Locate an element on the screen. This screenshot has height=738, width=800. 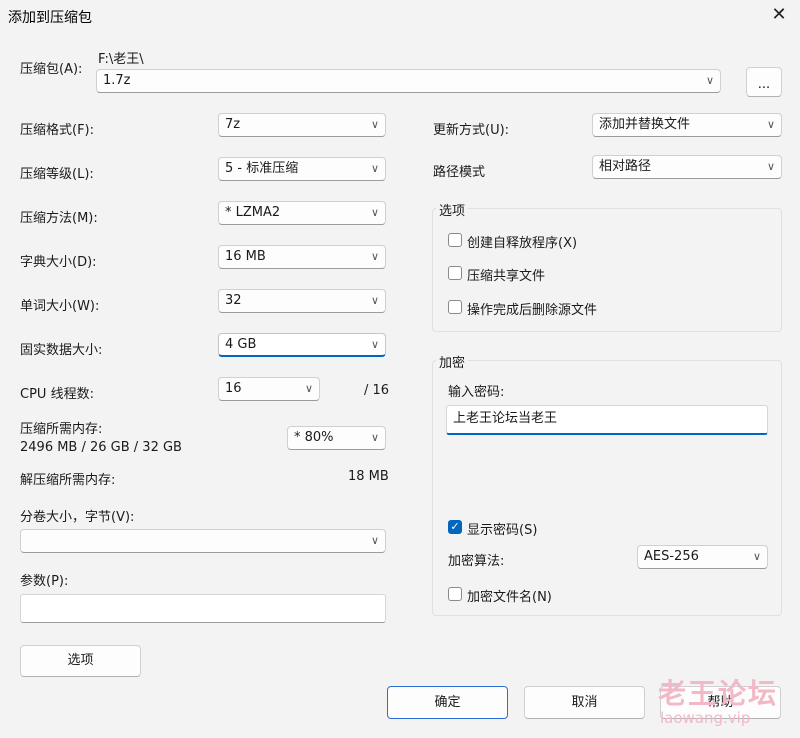
delete-source-checkbox is located at coordinates (455, 307).